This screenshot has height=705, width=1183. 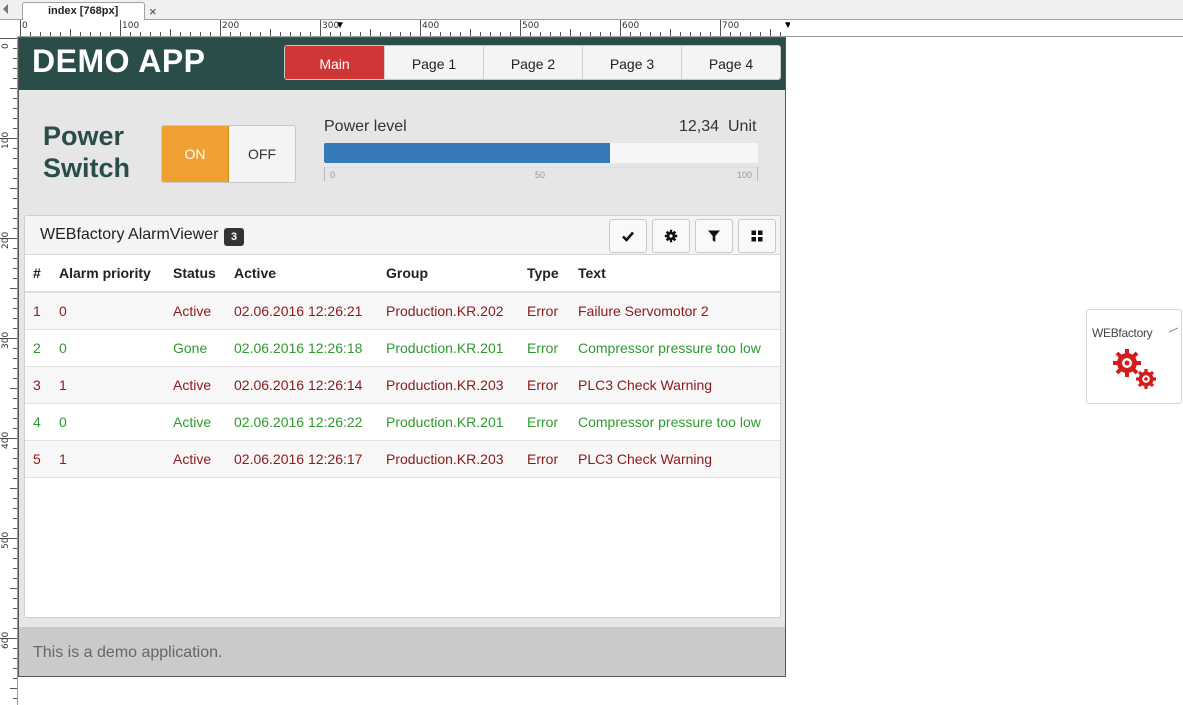 I want to click on power-level-unit: Unit, so click(x=742, y=126).